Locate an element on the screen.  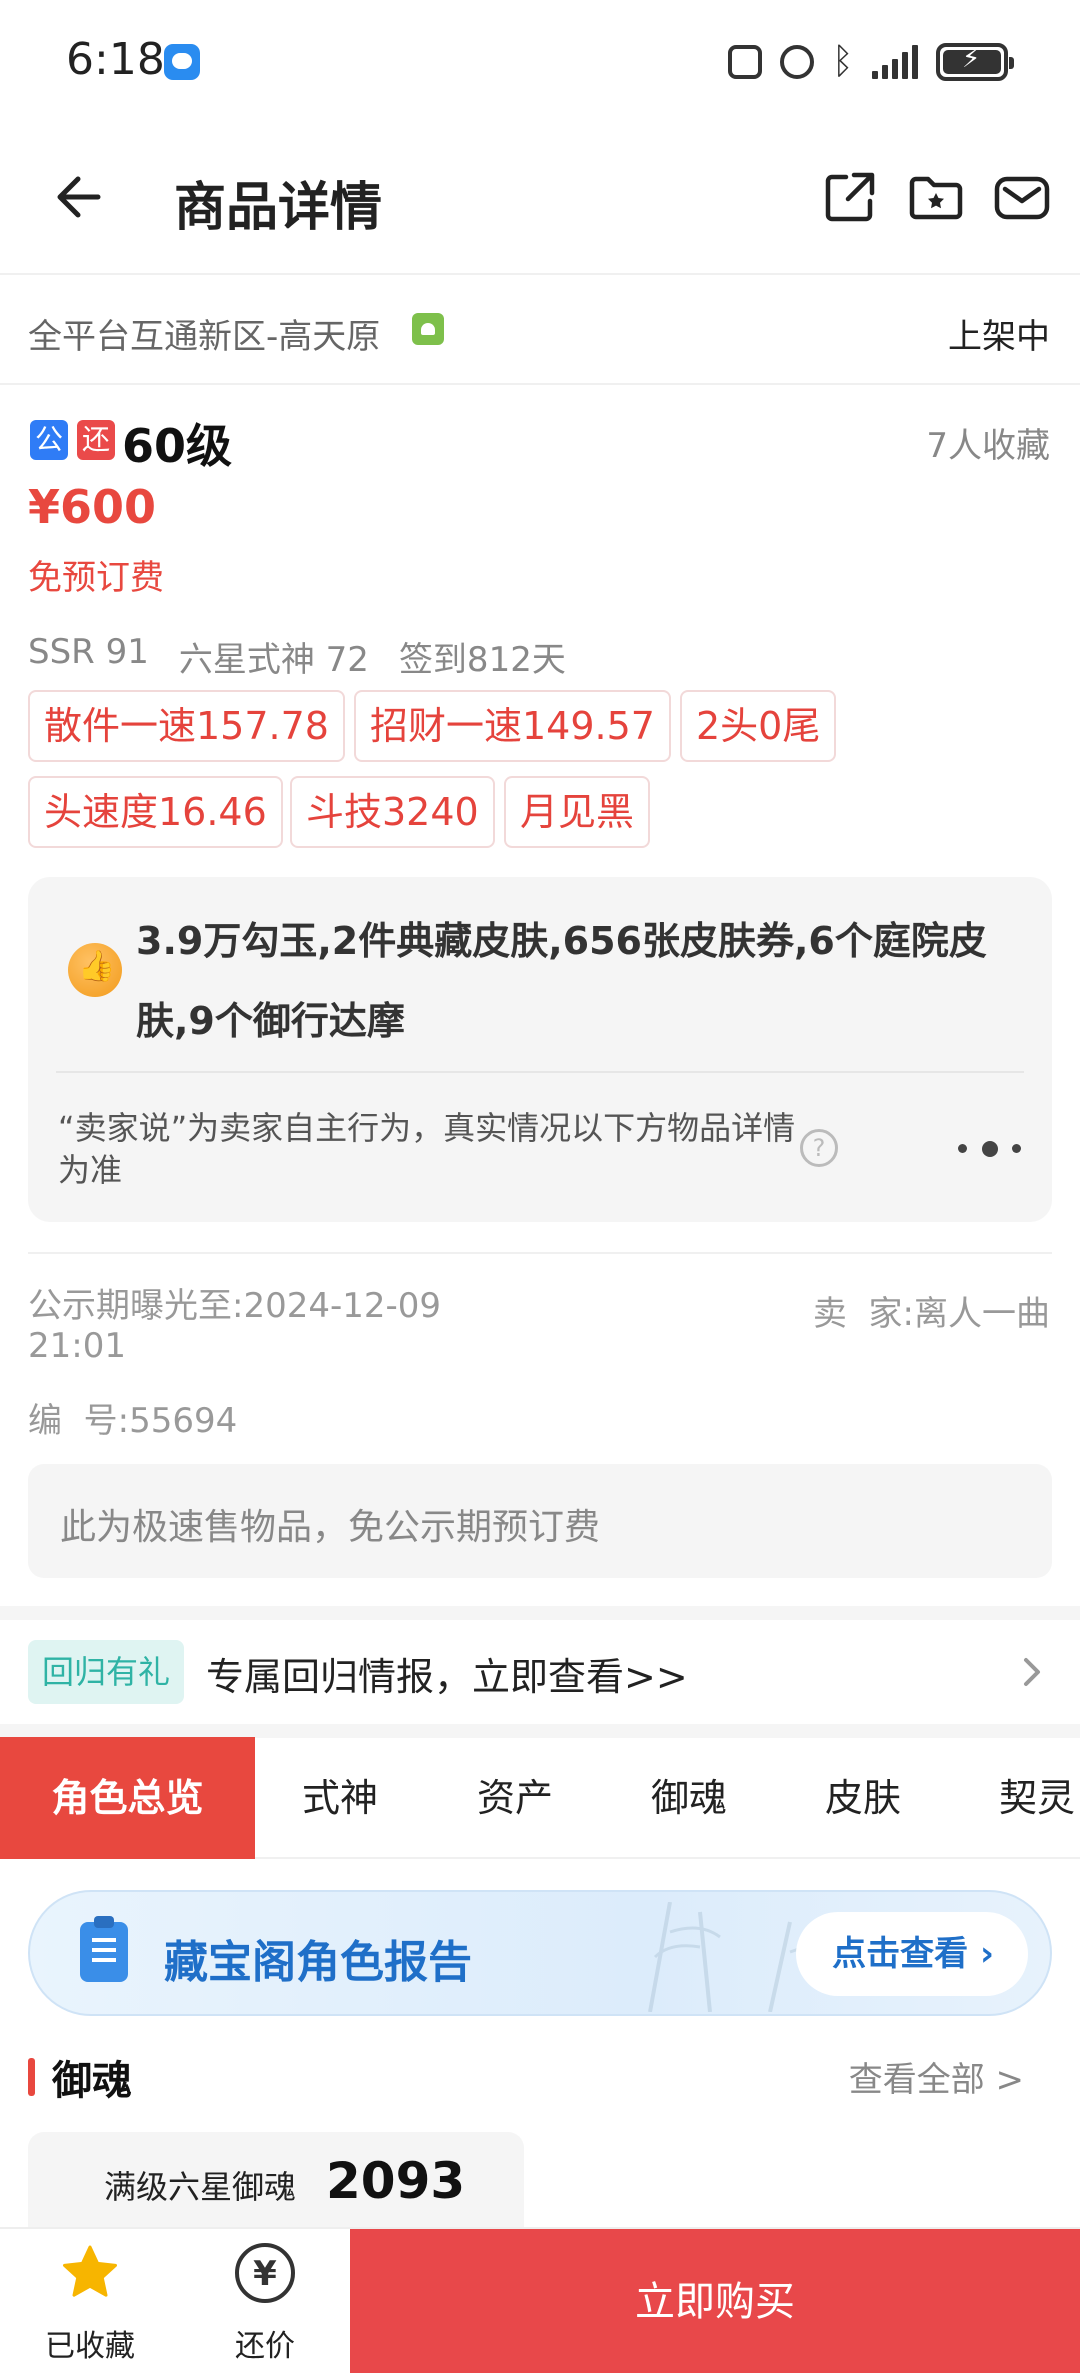
help-icon: ? is located at coordinates (819, 1148).